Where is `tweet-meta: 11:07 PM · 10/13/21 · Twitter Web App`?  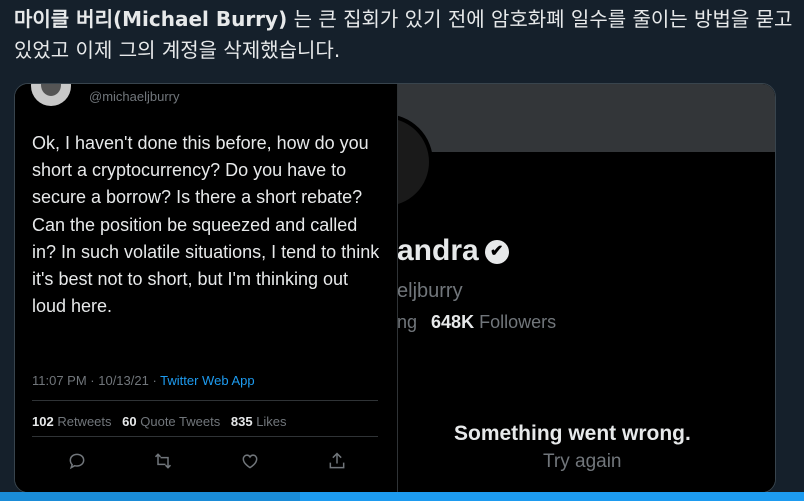 tweet-meta: 11:07 PM · 10/13/21 · Twitter Web App is located at coordinates (143, 380).